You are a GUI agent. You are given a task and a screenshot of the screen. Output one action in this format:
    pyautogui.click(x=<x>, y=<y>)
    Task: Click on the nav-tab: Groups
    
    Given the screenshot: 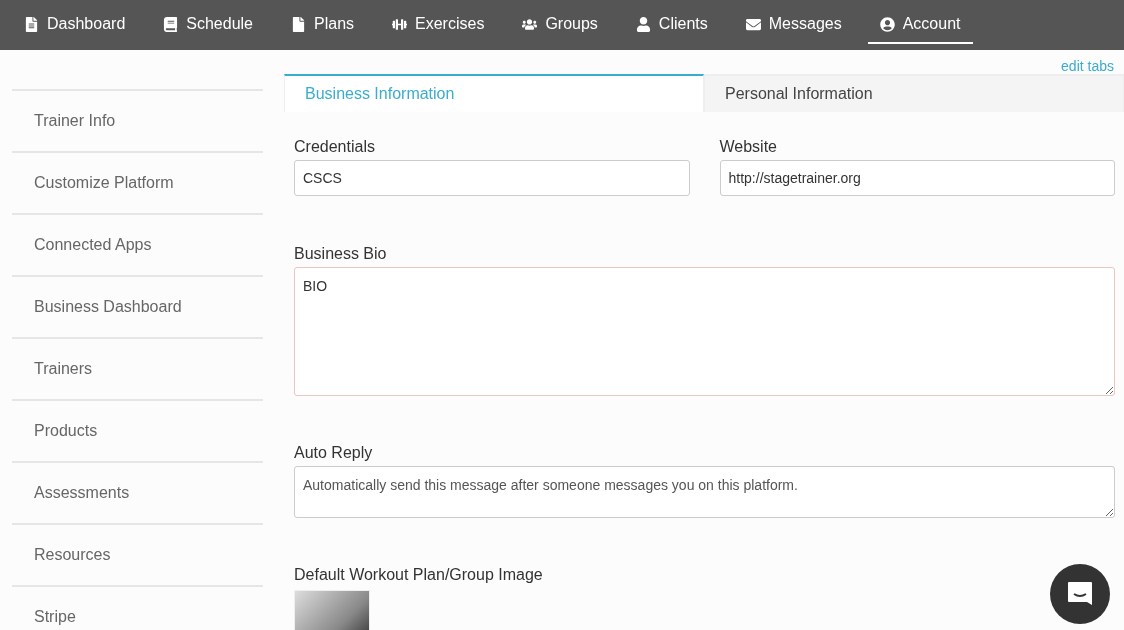 What is the action you would take?
    pyautogui.click(x=560, y=22)
    